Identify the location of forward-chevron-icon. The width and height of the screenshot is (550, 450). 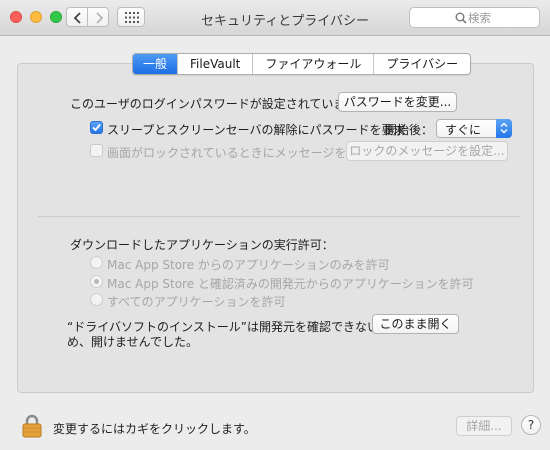
(100, 18).